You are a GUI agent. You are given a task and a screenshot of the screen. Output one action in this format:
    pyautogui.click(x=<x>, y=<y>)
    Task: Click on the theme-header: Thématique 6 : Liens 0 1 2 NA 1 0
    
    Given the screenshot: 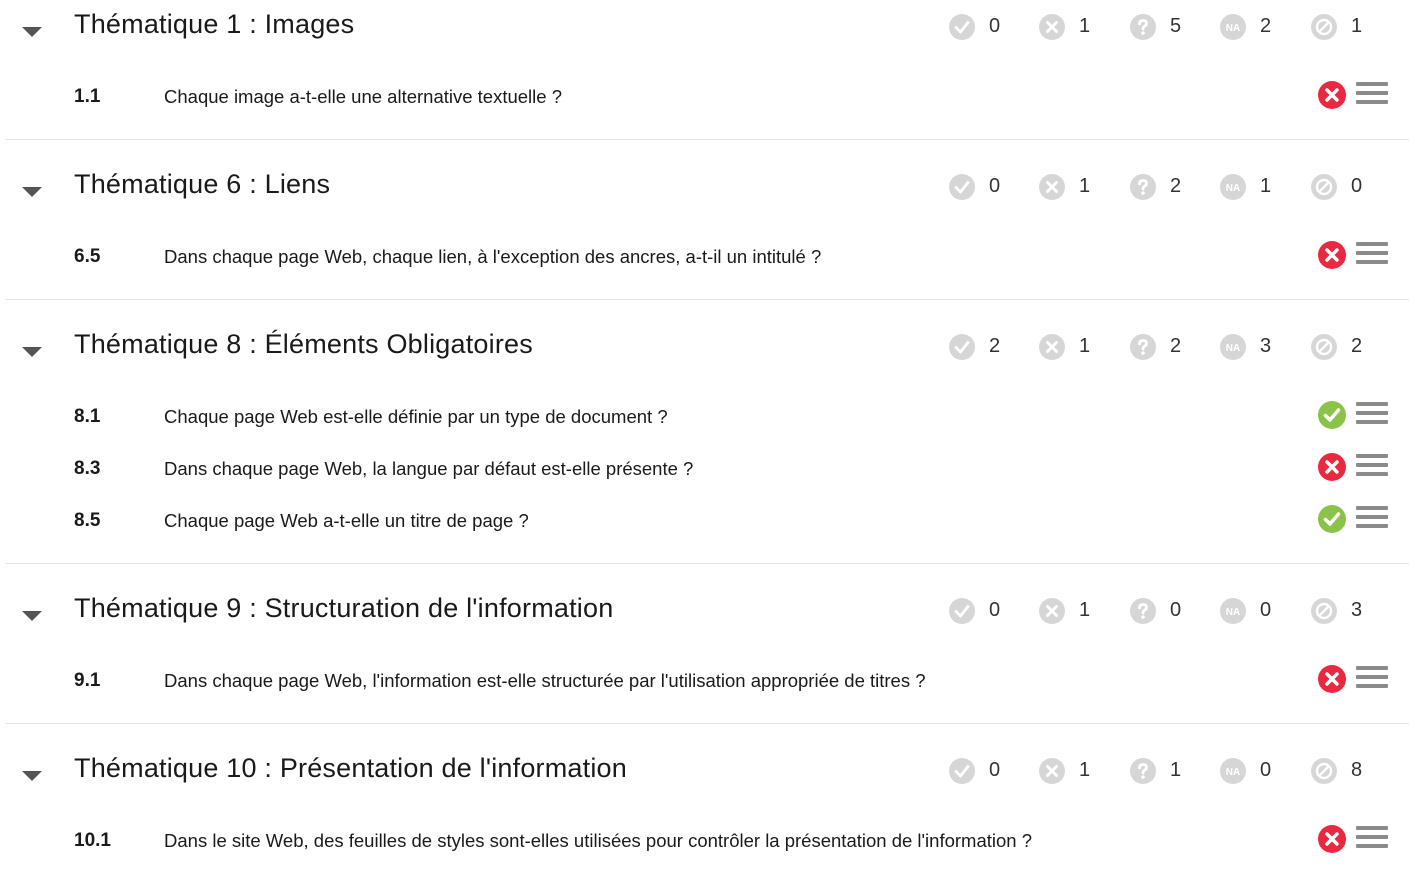 What is the action you would take?
    pyautogui.click(x=707, y=190)
    